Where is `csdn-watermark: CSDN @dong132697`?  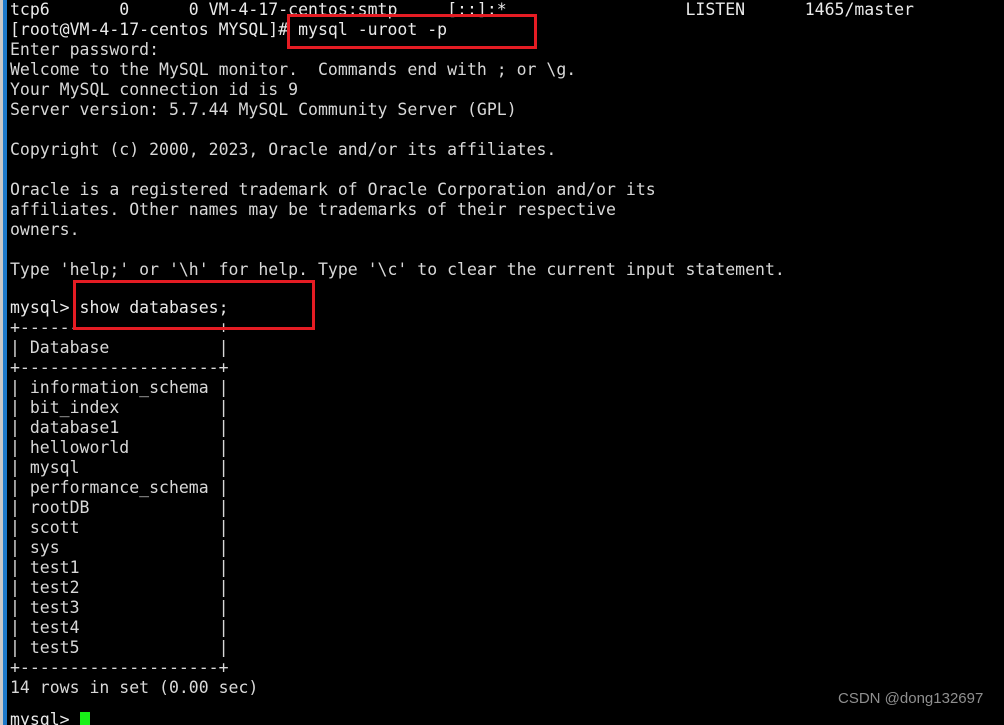 csdn-watermark: CSDN @dong132697 is located at coordinates (911, 698).